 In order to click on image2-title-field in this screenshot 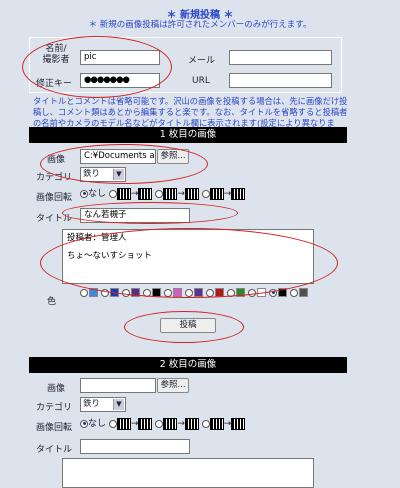, I will do `click(135, 446)`.